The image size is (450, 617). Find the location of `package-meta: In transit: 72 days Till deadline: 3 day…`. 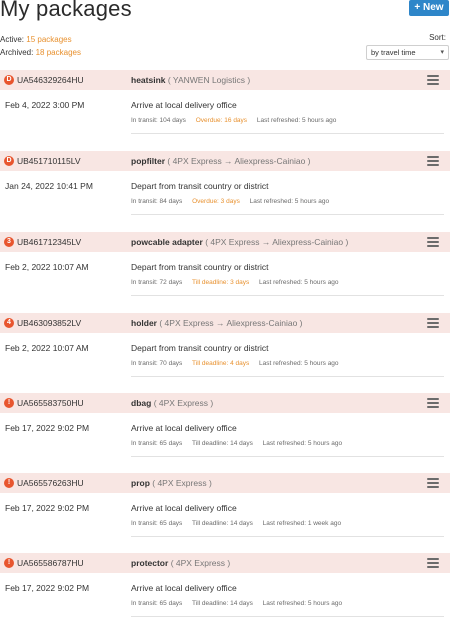

package-meta: In transit: 72 days Till deadline: 3 day… is located at coordinates (239, 282).